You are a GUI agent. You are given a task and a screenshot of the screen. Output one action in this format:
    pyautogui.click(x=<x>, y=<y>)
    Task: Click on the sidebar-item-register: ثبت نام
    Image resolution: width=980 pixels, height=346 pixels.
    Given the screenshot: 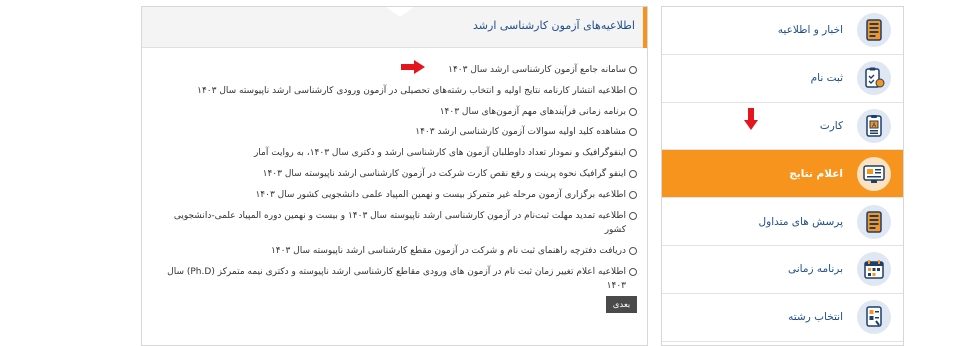 What is the action you would take?
    pyautogui.click(x=782, y=79)
    